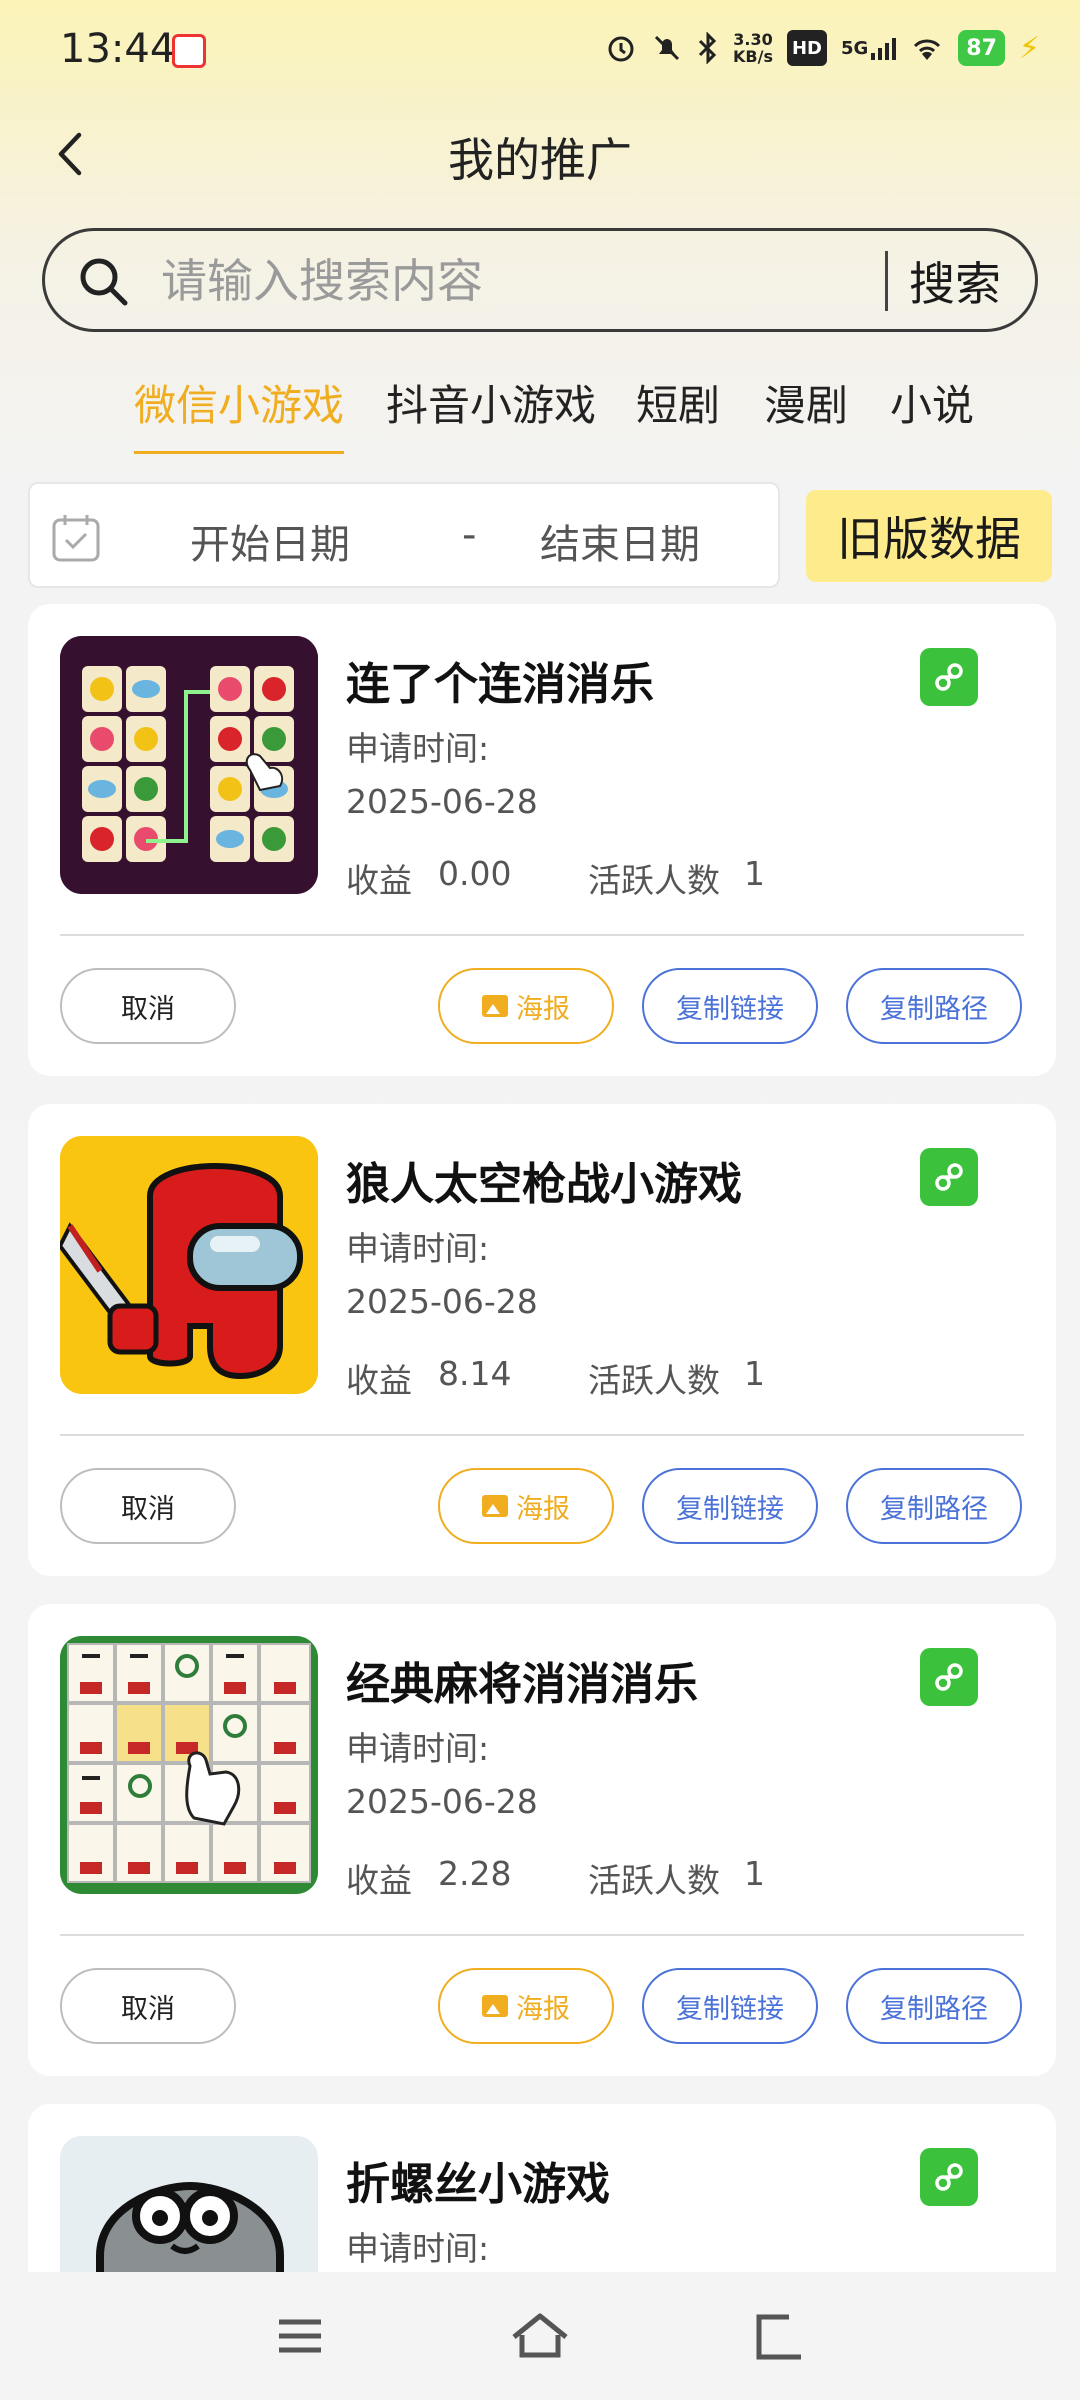 The height and width of the screenshot is (2400, 1080). Describe the element at coordinates (475, 873) in the screenshot. I see `earnings-value: 0.00` at that location.